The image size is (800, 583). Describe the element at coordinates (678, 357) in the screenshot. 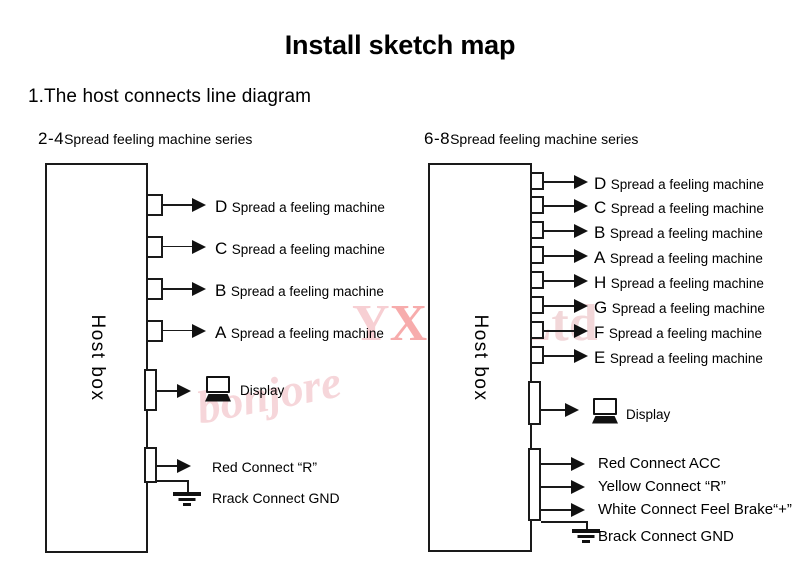

I see `port-label-right-e: E Spread a feeling machine` at that location.